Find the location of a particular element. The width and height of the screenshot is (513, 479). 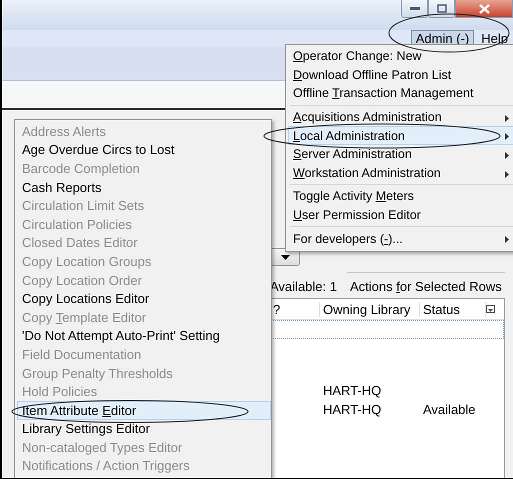

menu-item: Acquisitions Administration is located at coordinates (400, 117).